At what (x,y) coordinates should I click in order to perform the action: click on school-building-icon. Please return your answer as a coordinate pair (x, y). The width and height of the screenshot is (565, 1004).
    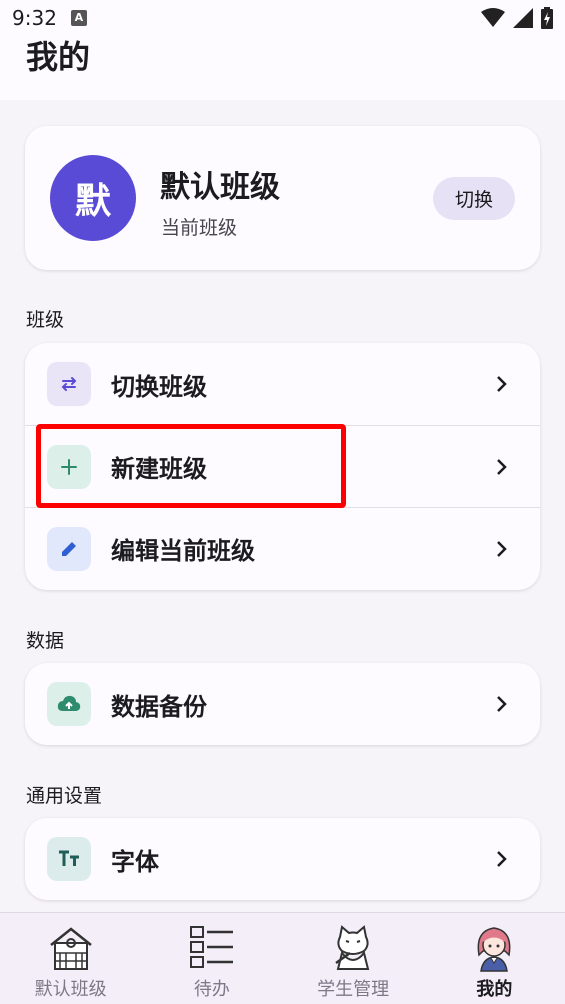
    Looking at the image, I should click on (70, 948).